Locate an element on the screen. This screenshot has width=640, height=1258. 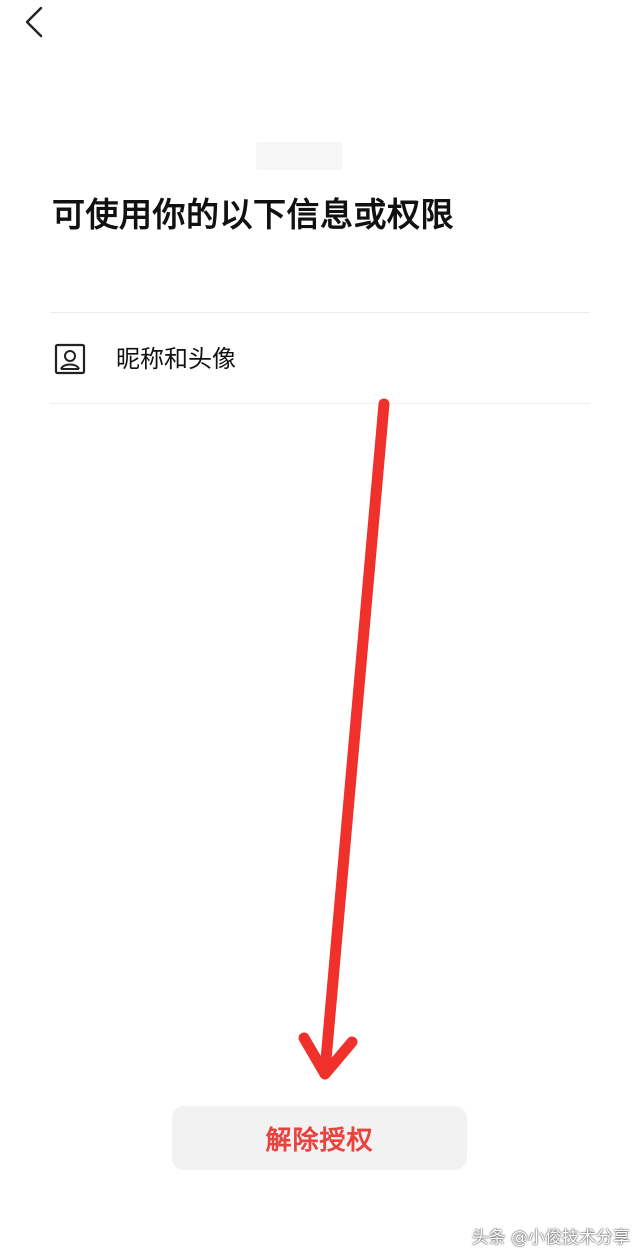
watermark: 头条 @小俊技术分享 is located at coordinates (550, 1238).